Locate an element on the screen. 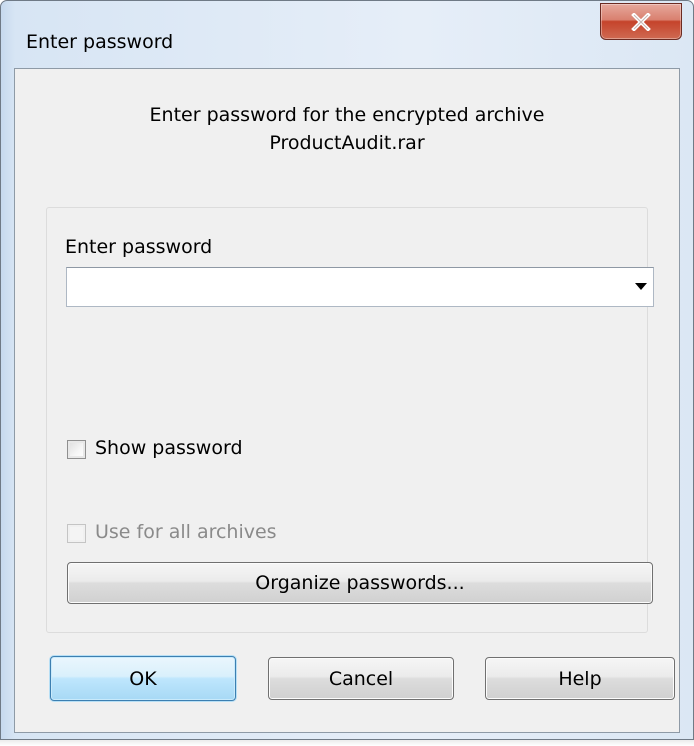 This screenshot has height=746, width=694. title-bar: Enter password is located at coordinates (347, 35).